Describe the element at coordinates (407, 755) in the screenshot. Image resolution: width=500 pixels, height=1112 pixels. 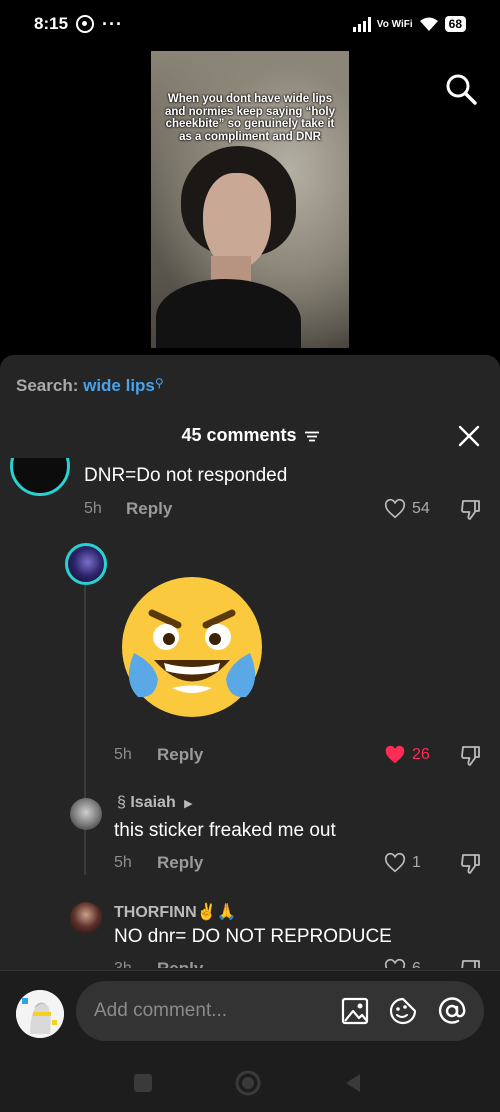
I see `like-button: 26` at that location.